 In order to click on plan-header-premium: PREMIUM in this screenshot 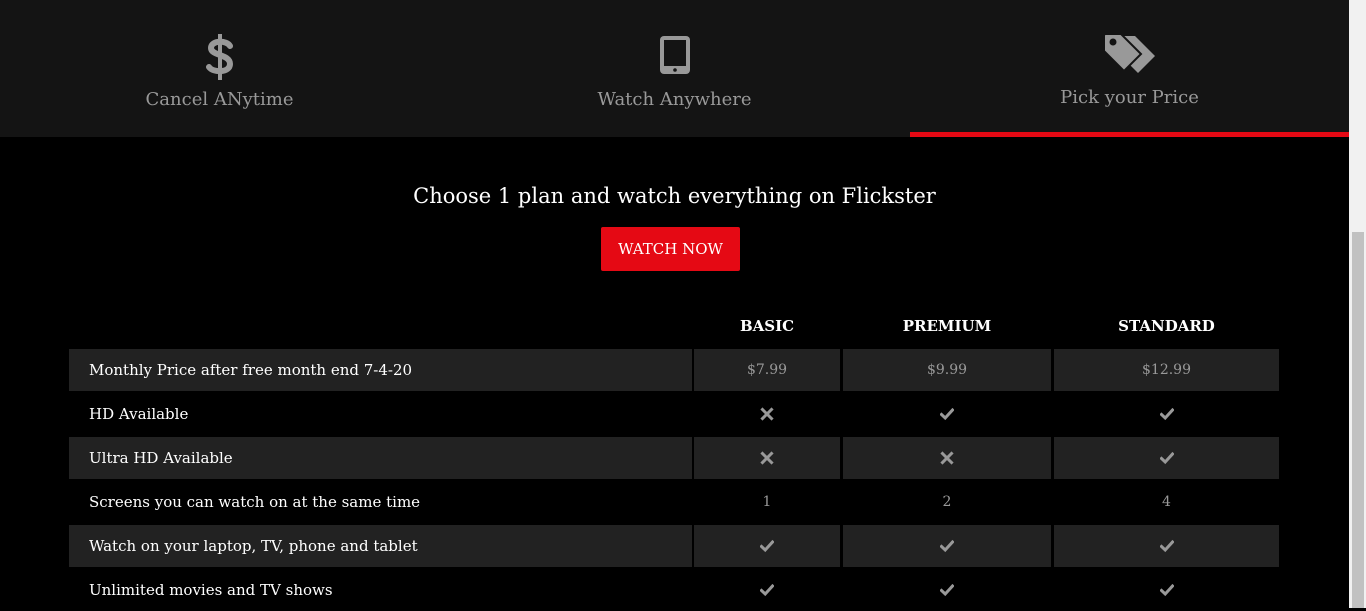, I will do `click(947, 326)`.